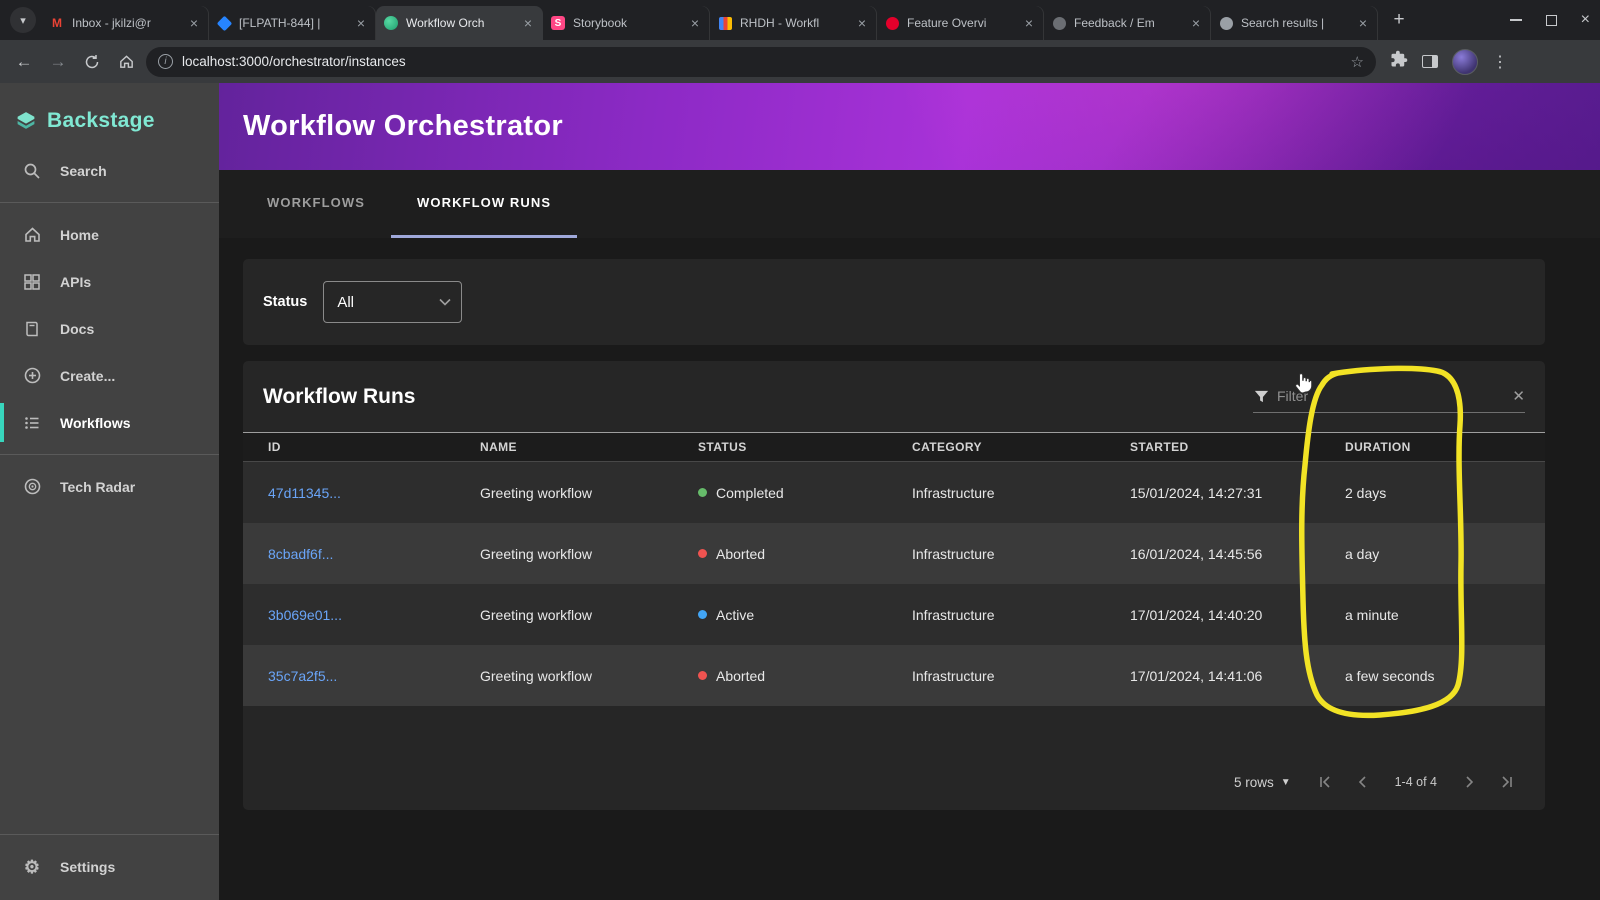 The image size is (1600, 900). I want to click on maximize-icon, so click(1551, 20).